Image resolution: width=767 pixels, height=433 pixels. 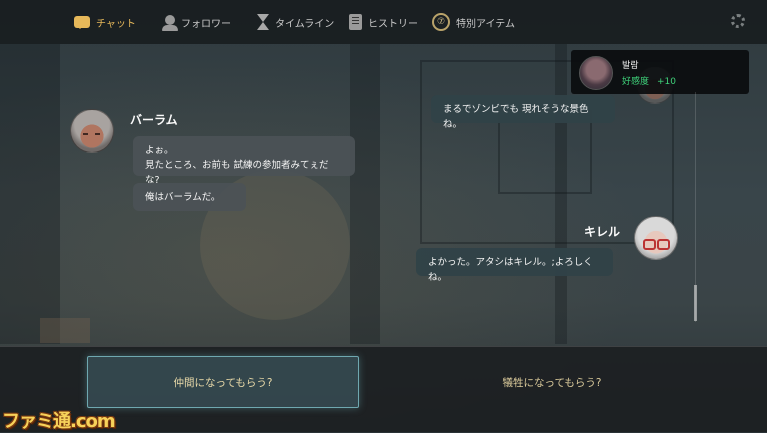 I want to click on chat-bubble-right-1: よかった。アタシはキレル。;よろしくね。, so click(x=514, y=265).